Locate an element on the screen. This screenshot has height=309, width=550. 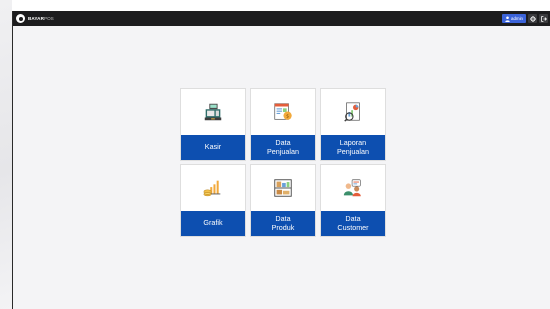
brand: BAYAR POS is located at coordinates (35, 18).